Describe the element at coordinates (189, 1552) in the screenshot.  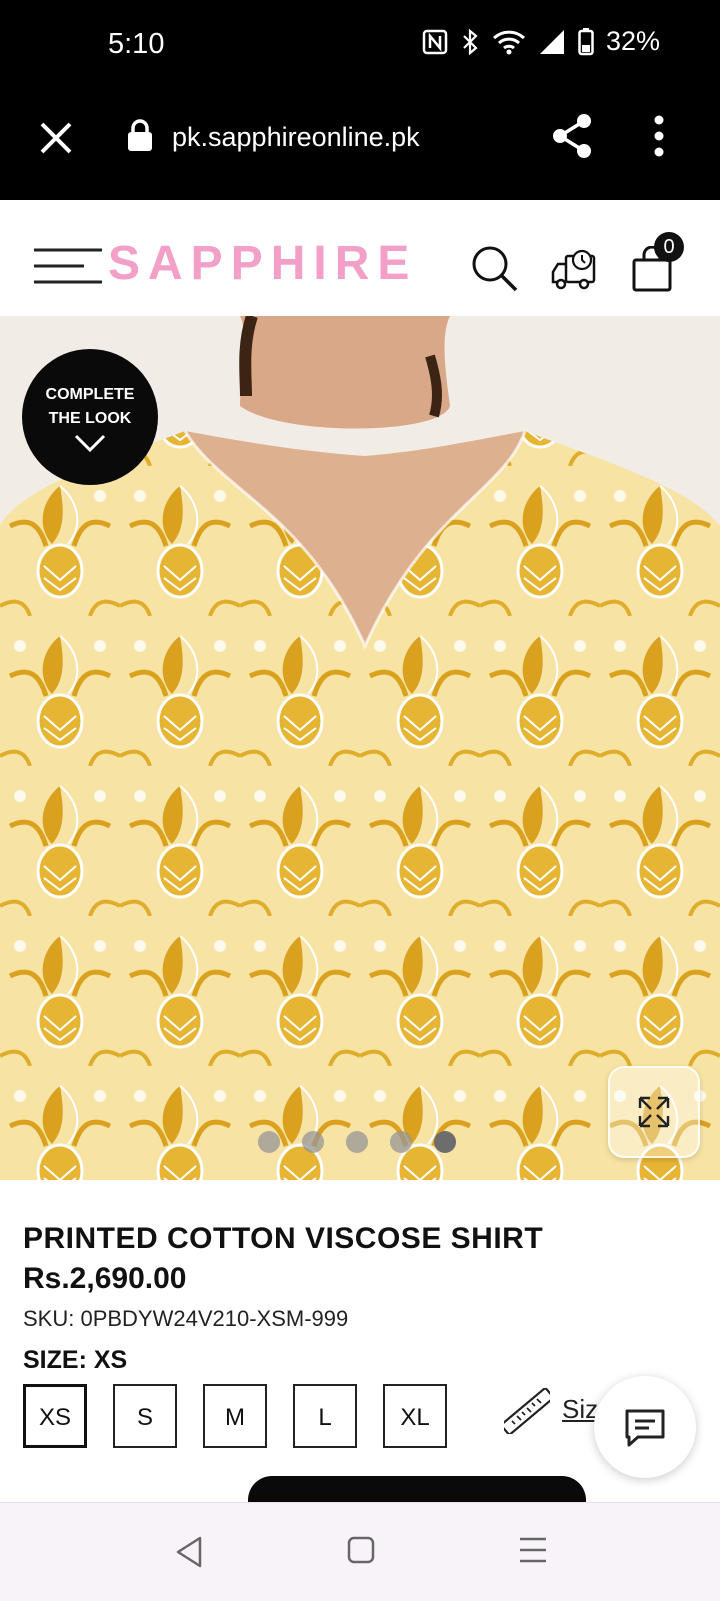
I see `back-icon` at that location.